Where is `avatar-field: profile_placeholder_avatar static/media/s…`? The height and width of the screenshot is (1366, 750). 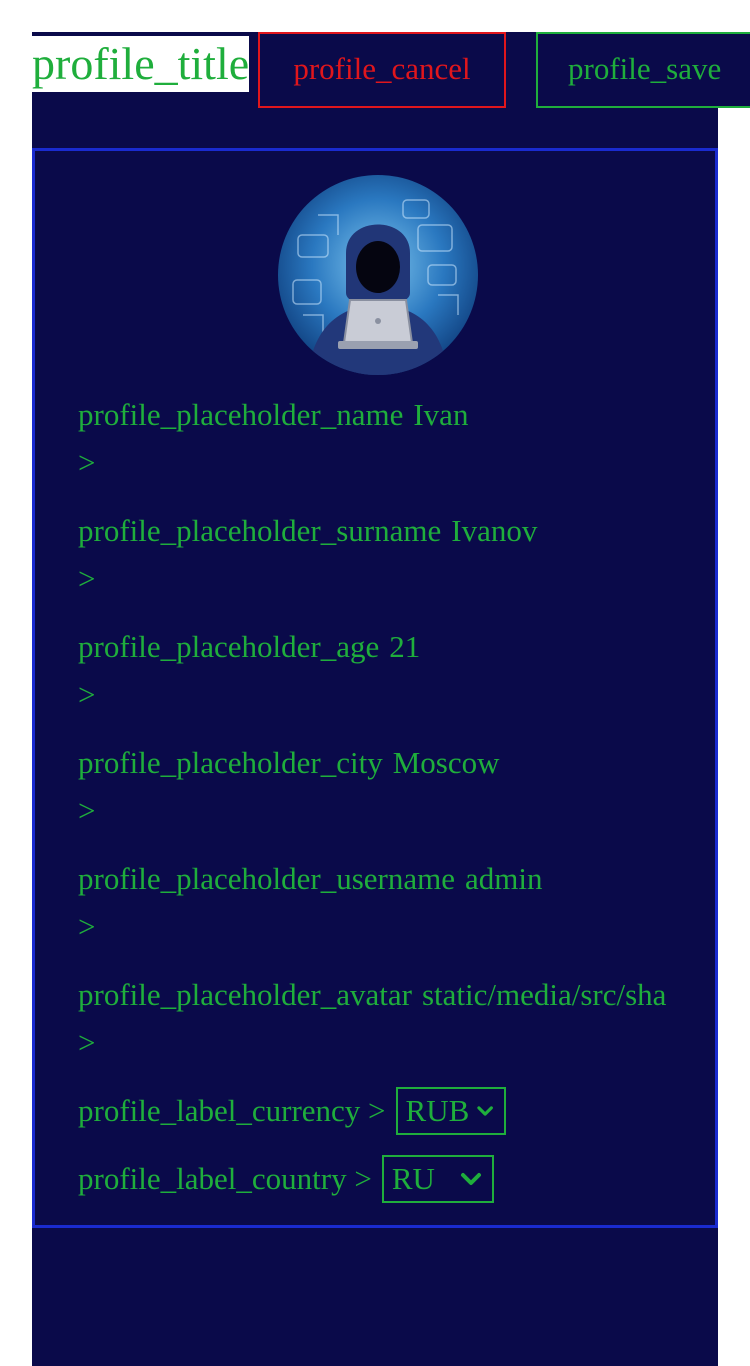
avatar-field: profile_placeholder_avatar static/media/s… is located at coordinates (377, 1019).